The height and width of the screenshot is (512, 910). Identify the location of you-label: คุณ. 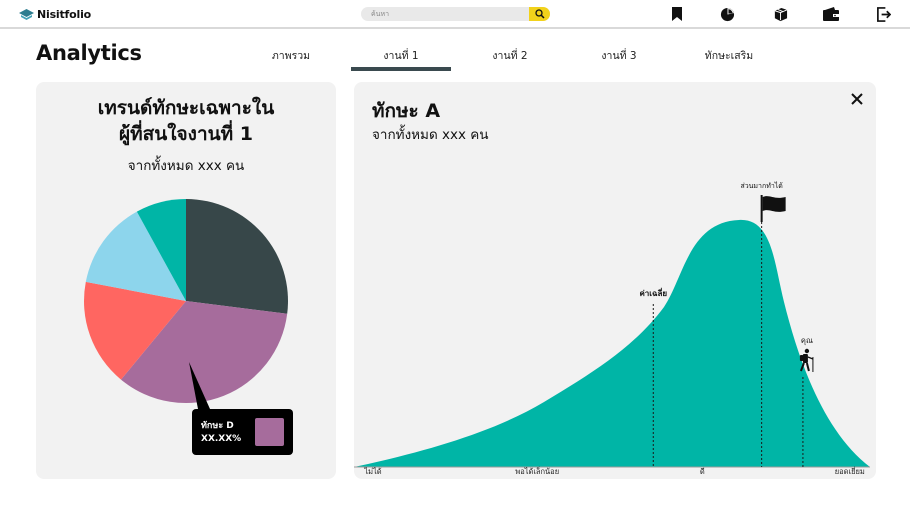
(807, 340).